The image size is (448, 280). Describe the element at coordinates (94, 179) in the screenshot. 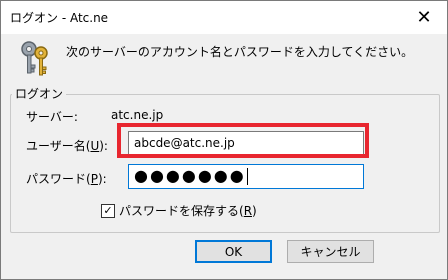

I see `password-accesskey: P` at that location.